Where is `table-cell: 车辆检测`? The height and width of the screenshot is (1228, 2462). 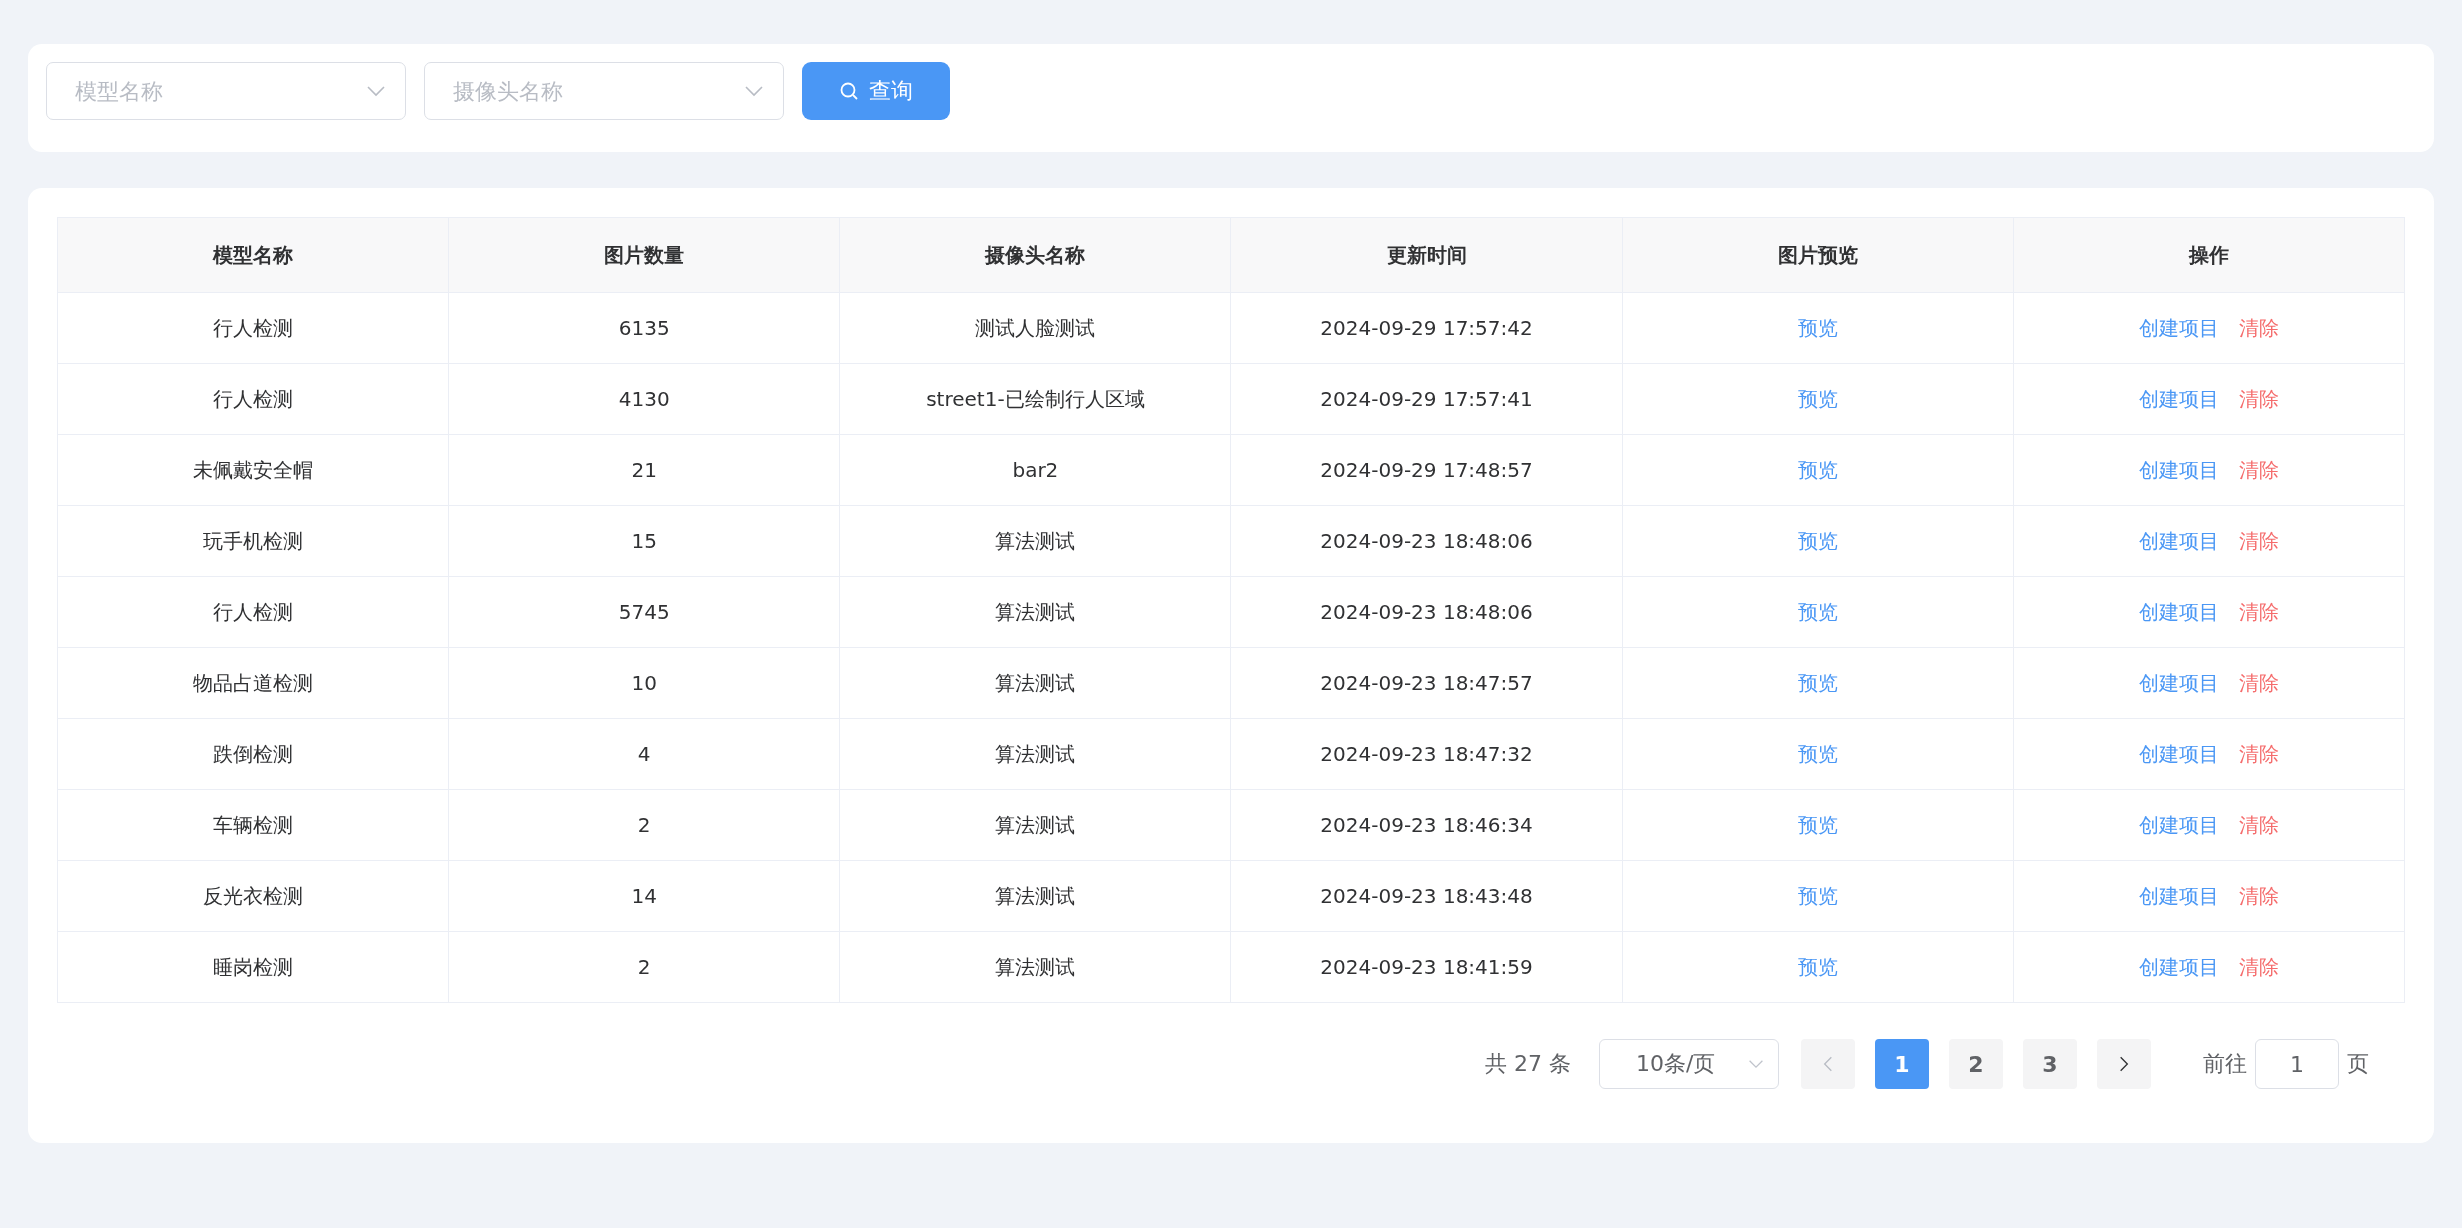
table-cell: 车辆检测 is located at coordinates (253, 825).